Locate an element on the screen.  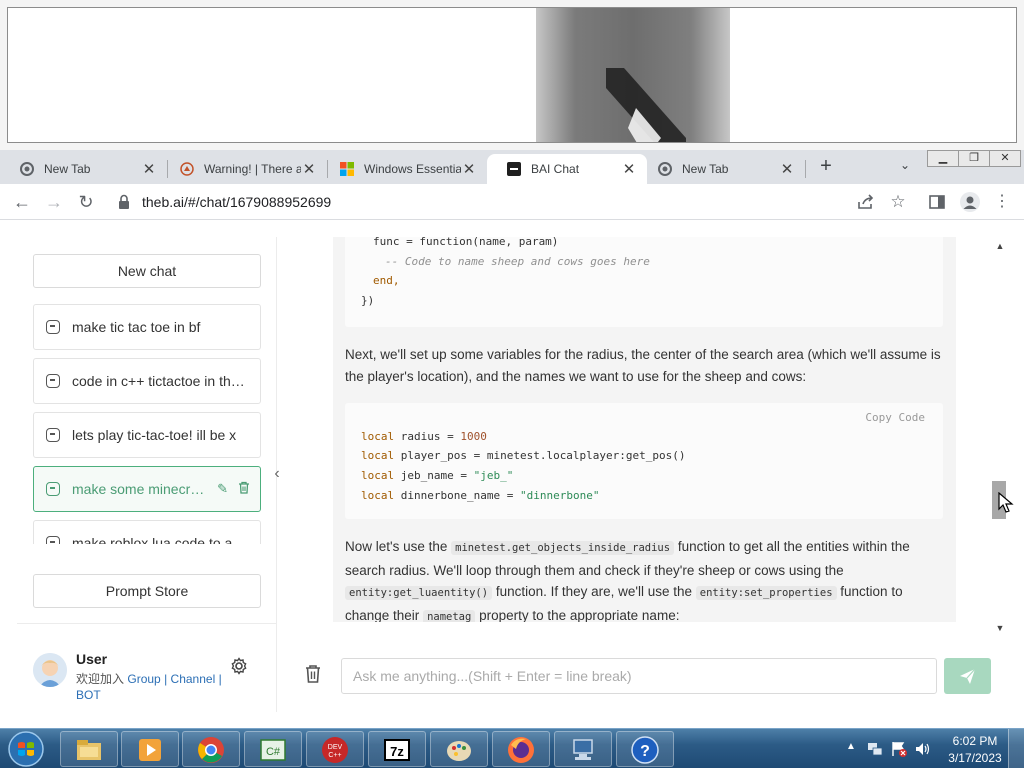
channel-link: Channel is located at coordinates (193, 679).